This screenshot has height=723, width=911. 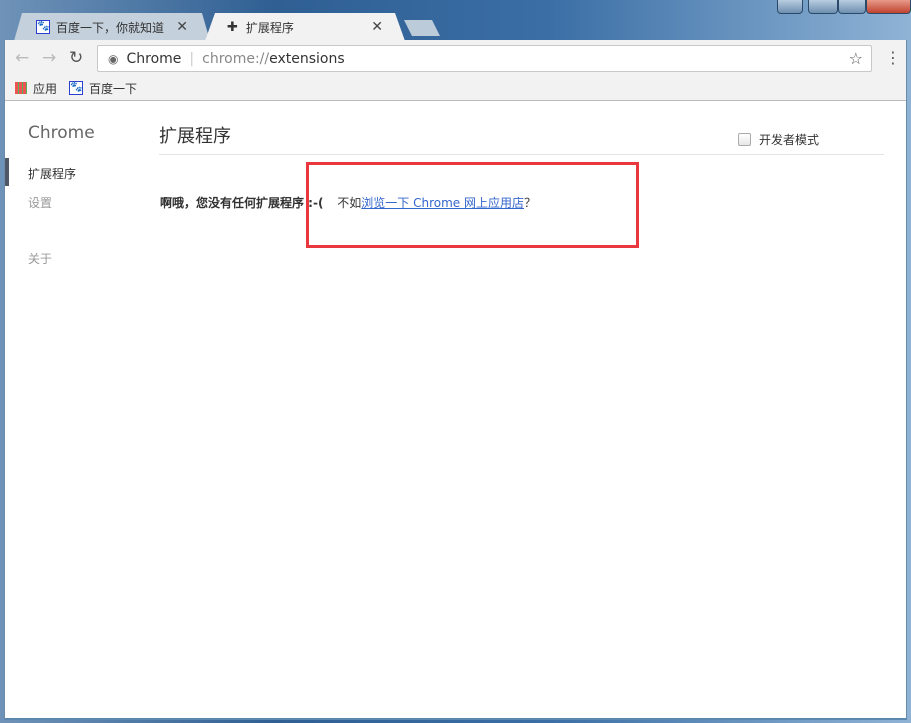 I want to click on header-divider, so click(x=521, y=154).